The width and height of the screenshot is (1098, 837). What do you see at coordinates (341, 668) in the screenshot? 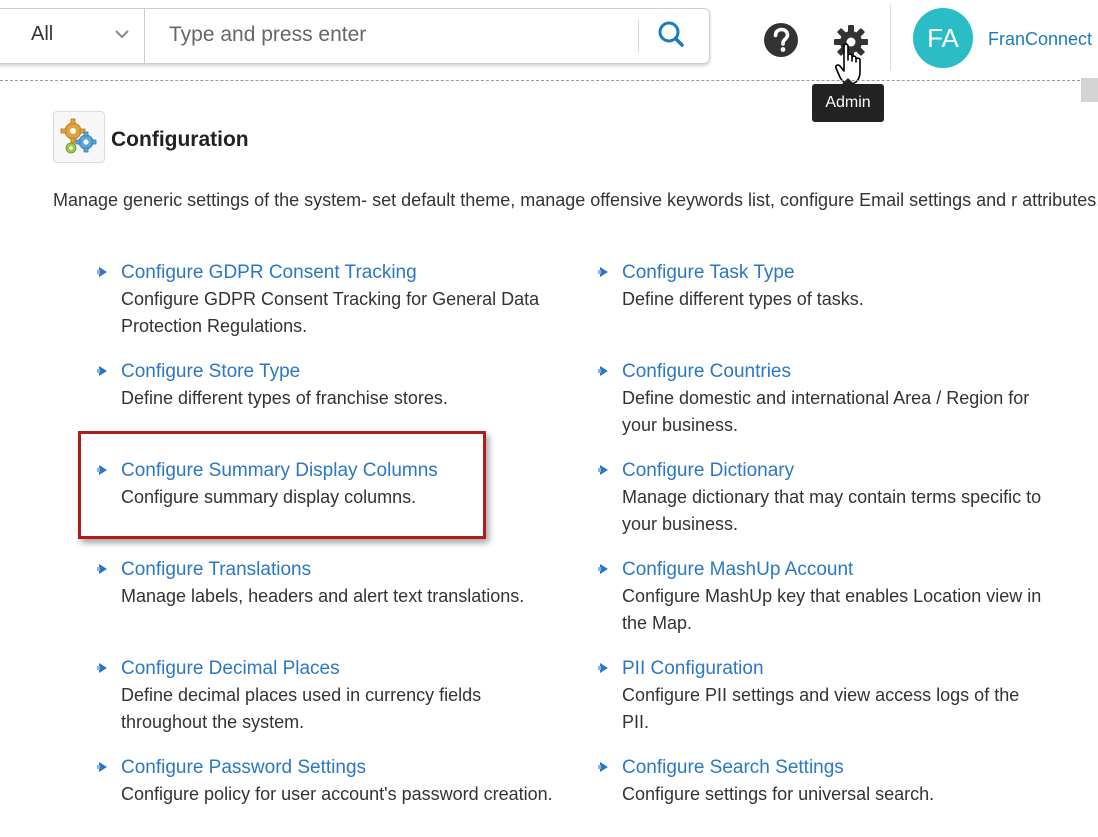
I see `link-configure-decimal-places: Configure Decimal Places` at bounding box center [341, 668].